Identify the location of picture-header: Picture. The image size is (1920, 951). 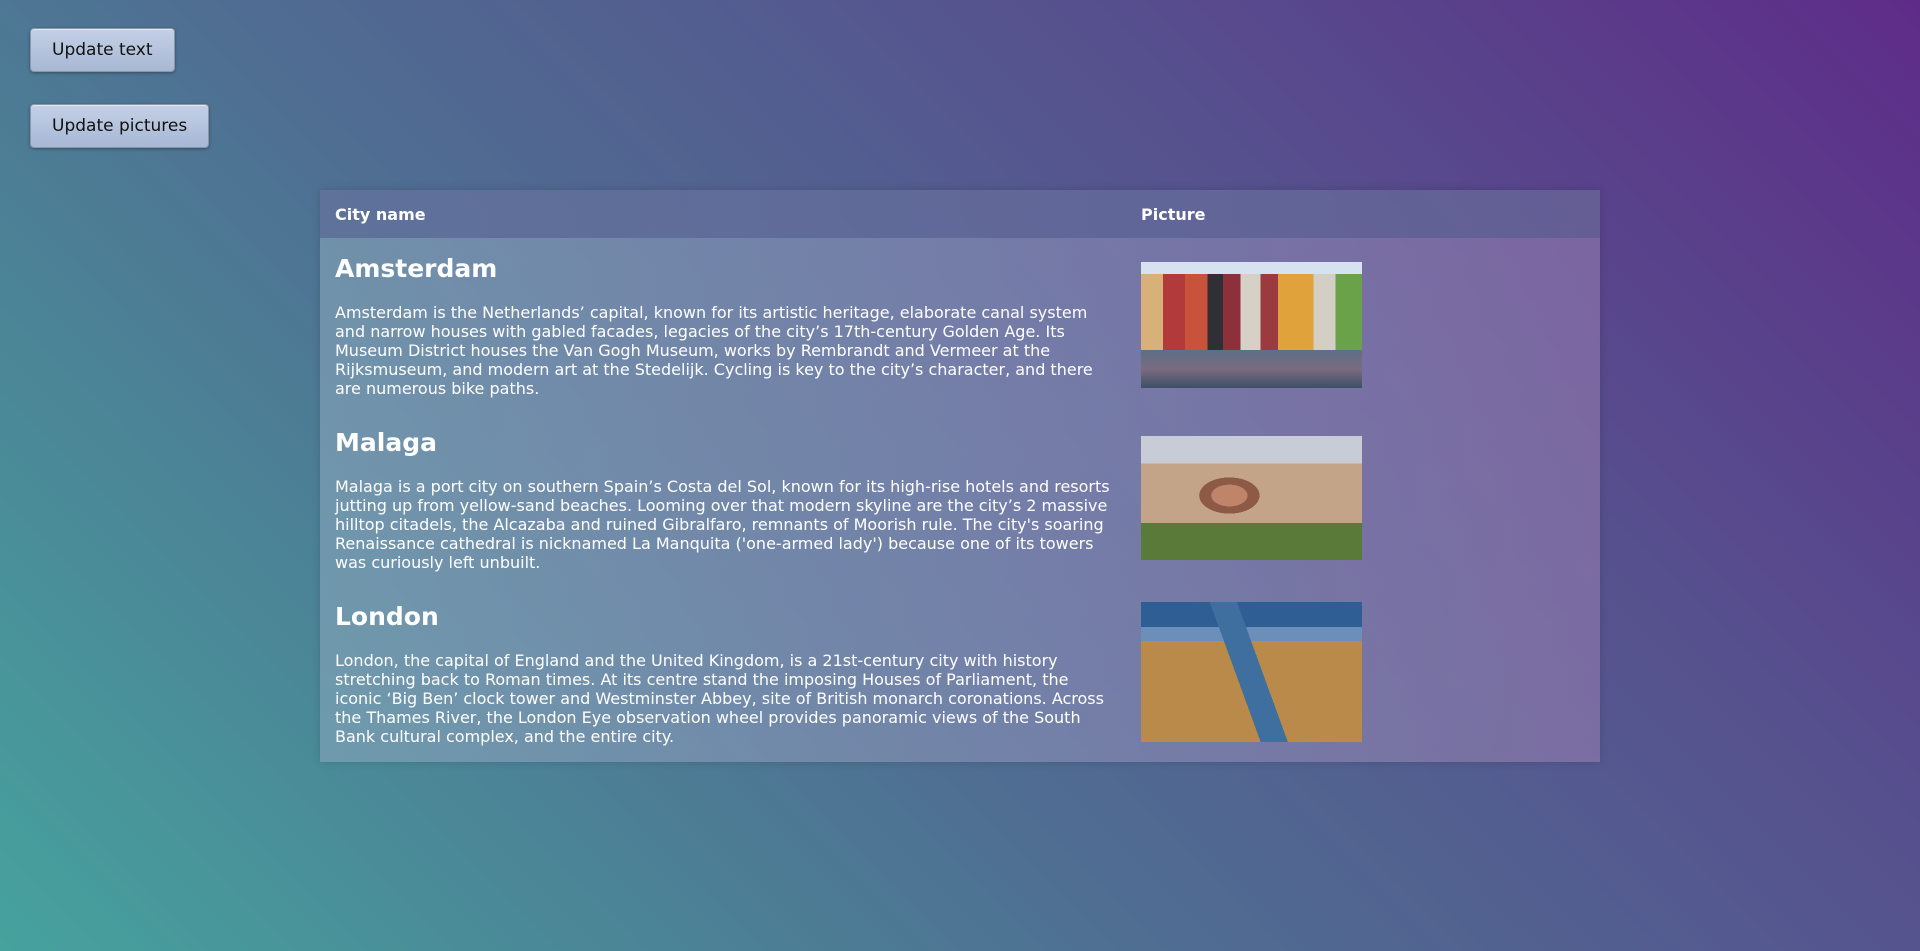
(1173, 214).